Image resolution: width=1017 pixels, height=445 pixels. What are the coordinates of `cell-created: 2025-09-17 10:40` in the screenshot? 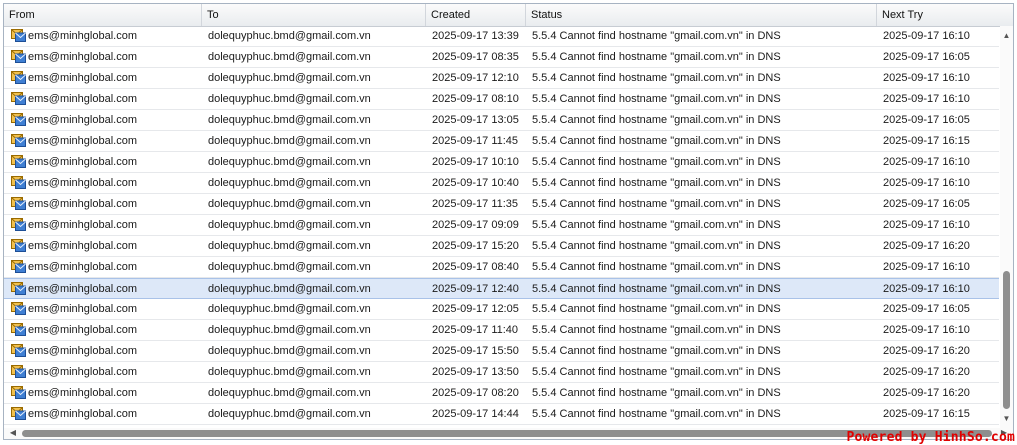 It's located at (475, 183).